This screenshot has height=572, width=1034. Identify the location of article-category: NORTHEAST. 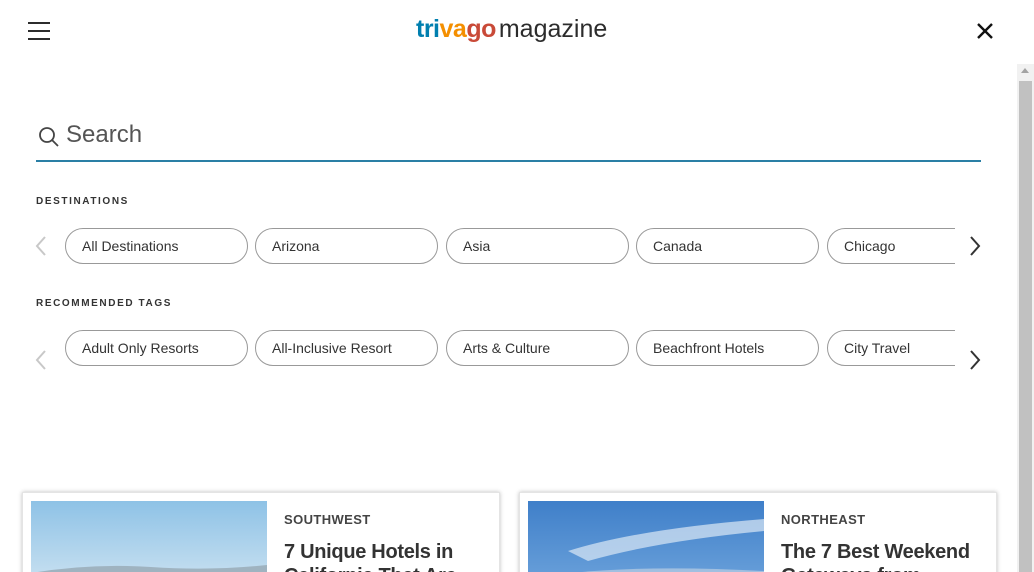
(823, 519).